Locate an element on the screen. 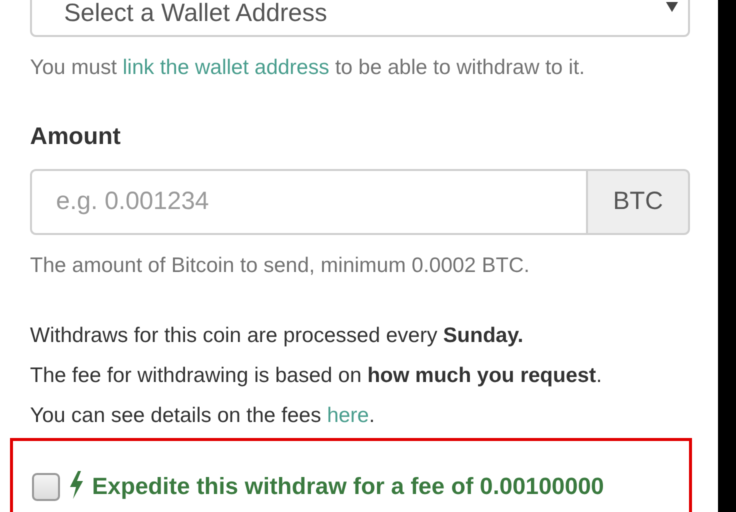  info-text: You can see details on the fees here. is located at coordinates (203, 416).